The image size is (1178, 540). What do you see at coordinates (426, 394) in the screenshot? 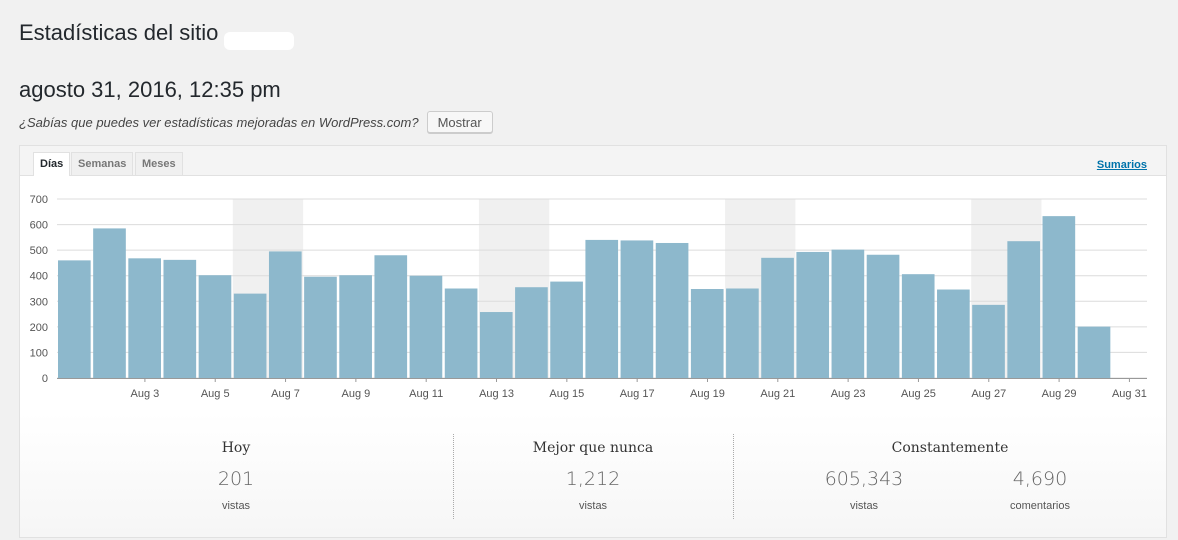
I see `x-tick-label: Aug 11` at bounding box center [426, 394].